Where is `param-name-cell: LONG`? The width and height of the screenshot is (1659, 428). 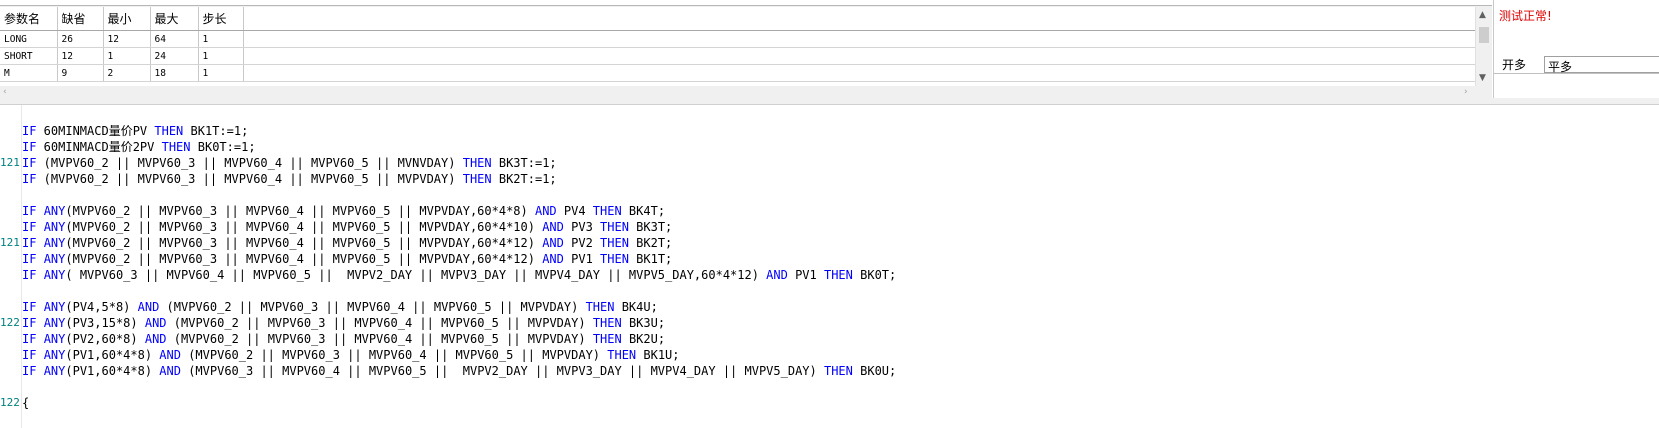 param-name-cell: LONG is located at coordinates (29, 39).